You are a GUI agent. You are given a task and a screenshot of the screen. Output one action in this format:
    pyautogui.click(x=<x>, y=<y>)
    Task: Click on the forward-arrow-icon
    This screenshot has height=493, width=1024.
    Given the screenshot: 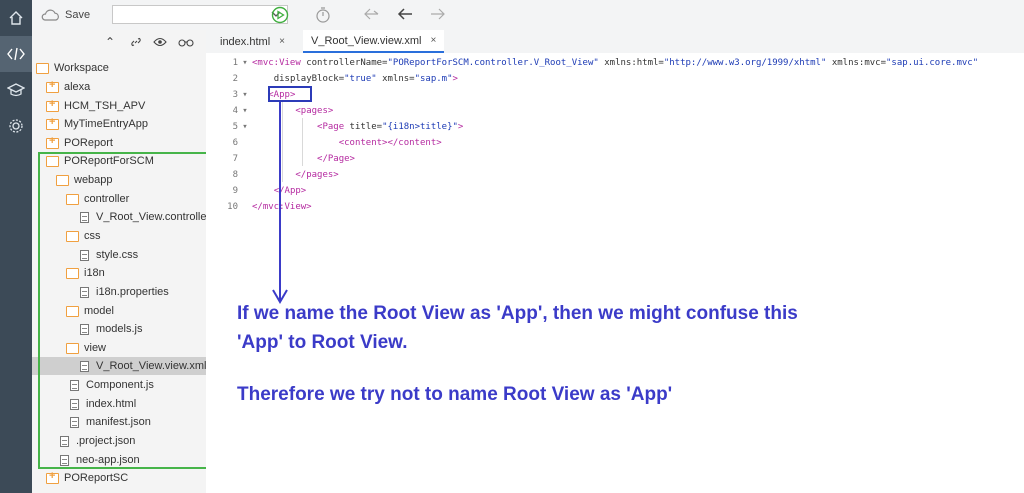 What is the action you would take?
    pyautogui.click(x=438, y=14)
    